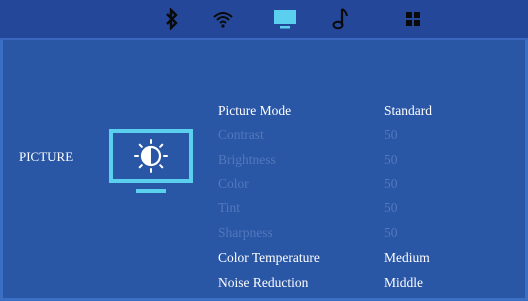 The width and height of the screenshot is (528, 301). I want to click on menu-item-picture-mode: Picture Mode Standard, so click(368, 111).